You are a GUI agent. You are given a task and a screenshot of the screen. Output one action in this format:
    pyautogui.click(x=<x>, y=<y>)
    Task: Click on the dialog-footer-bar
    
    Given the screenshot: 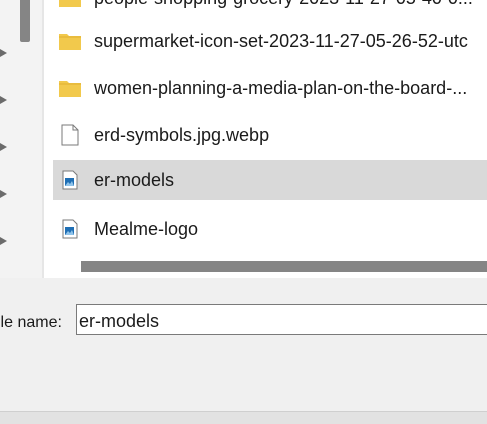 What is the action you would take?
    pyautogui.click(x=243, y=417)
    